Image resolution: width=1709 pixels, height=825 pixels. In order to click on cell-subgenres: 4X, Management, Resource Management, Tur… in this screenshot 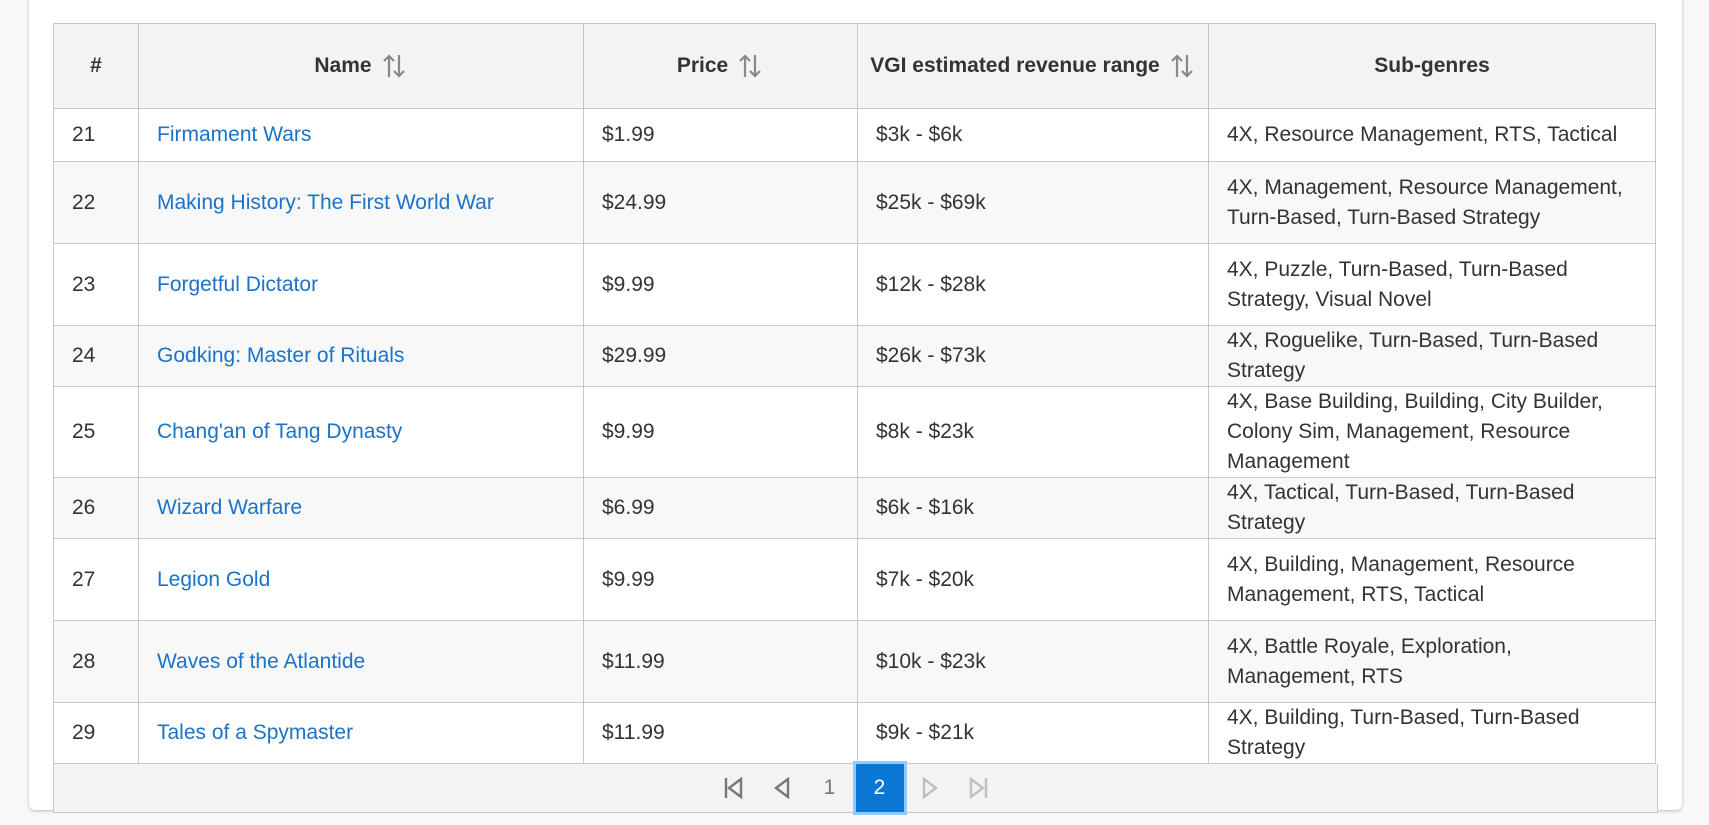, I will do `click(1432, 202)`.